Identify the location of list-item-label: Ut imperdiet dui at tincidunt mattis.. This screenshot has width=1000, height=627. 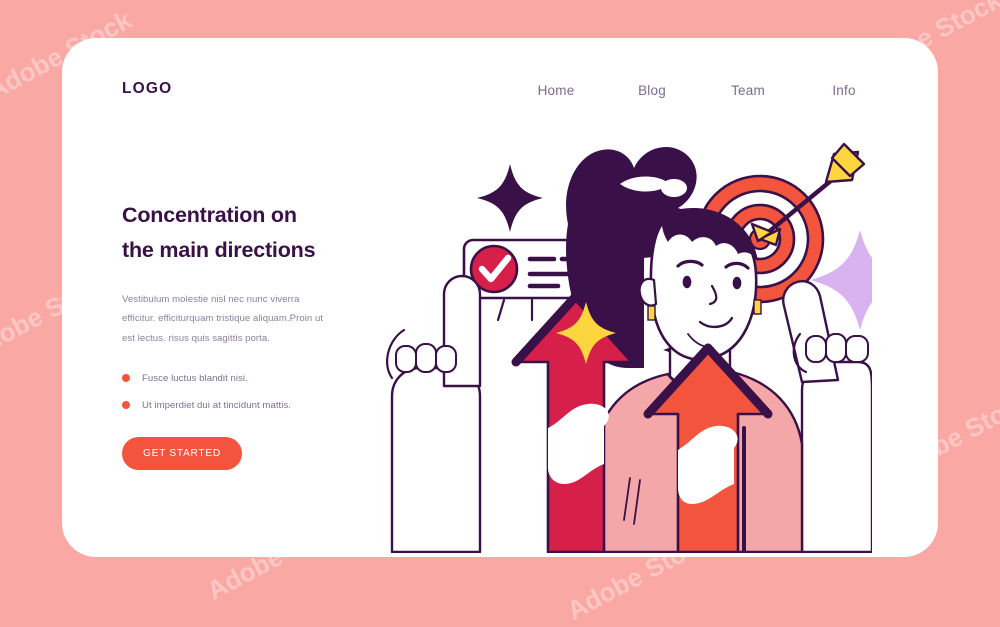
(217, 405).